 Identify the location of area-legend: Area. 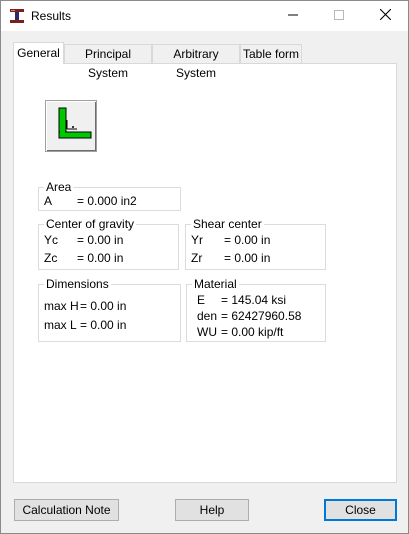
(59, 187).